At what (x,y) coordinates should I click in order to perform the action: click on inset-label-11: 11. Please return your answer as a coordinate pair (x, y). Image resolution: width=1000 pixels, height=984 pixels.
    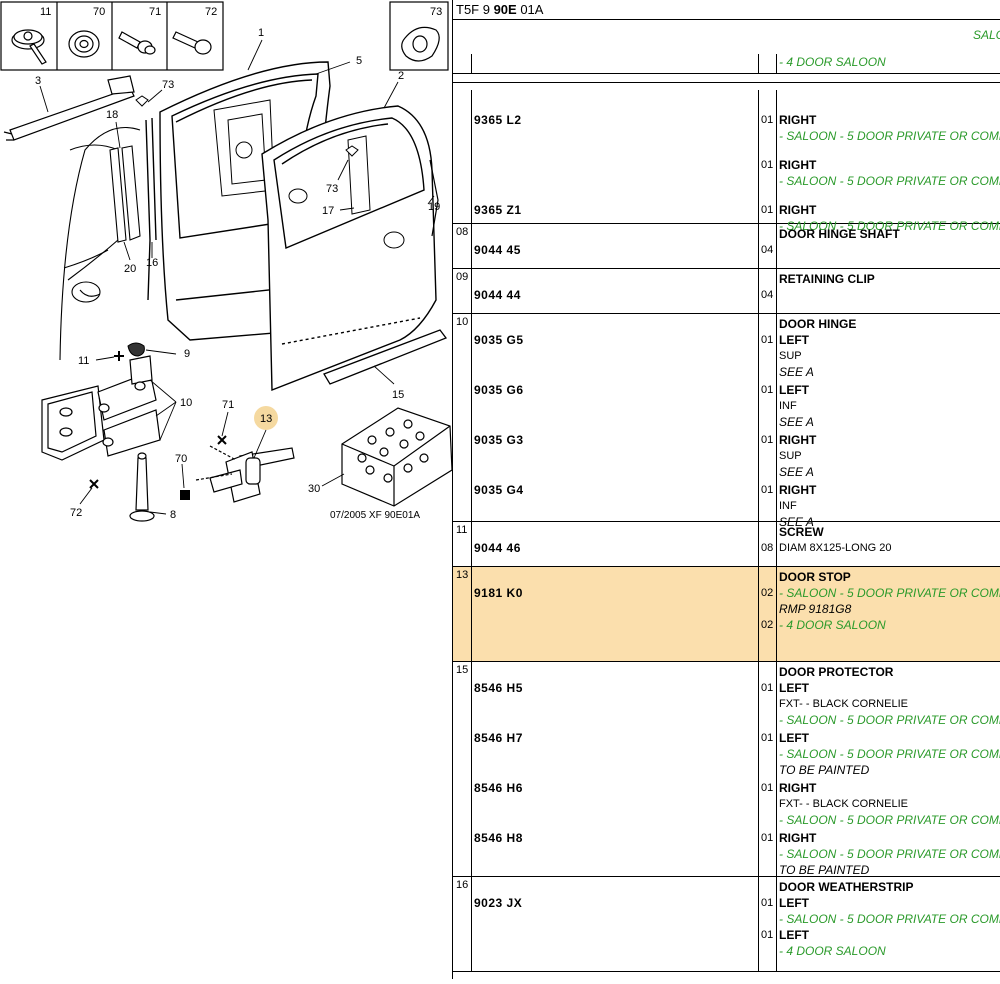
    Looking at the image, I should click on (45, 12).